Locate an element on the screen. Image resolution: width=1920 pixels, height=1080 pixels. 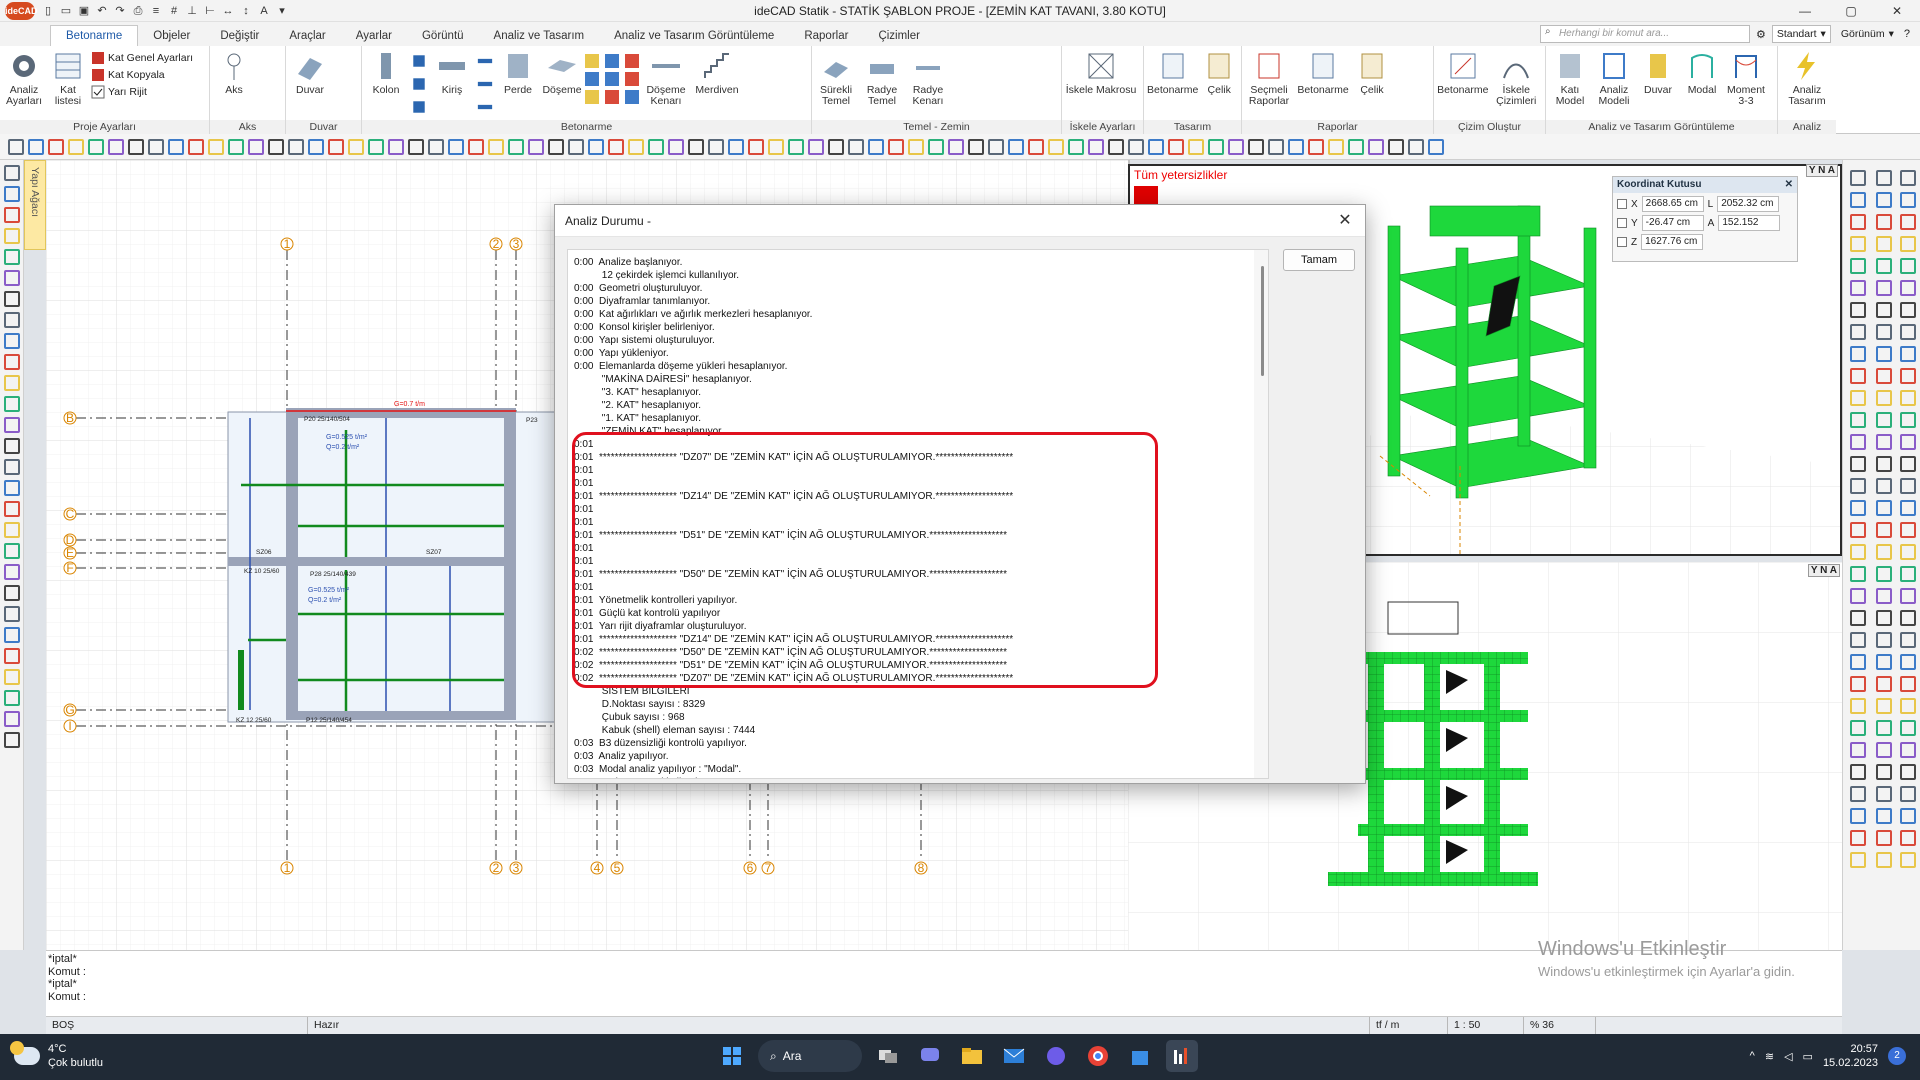
coord-y-field: -26.47 cm is located at coordinates (1672, 223).